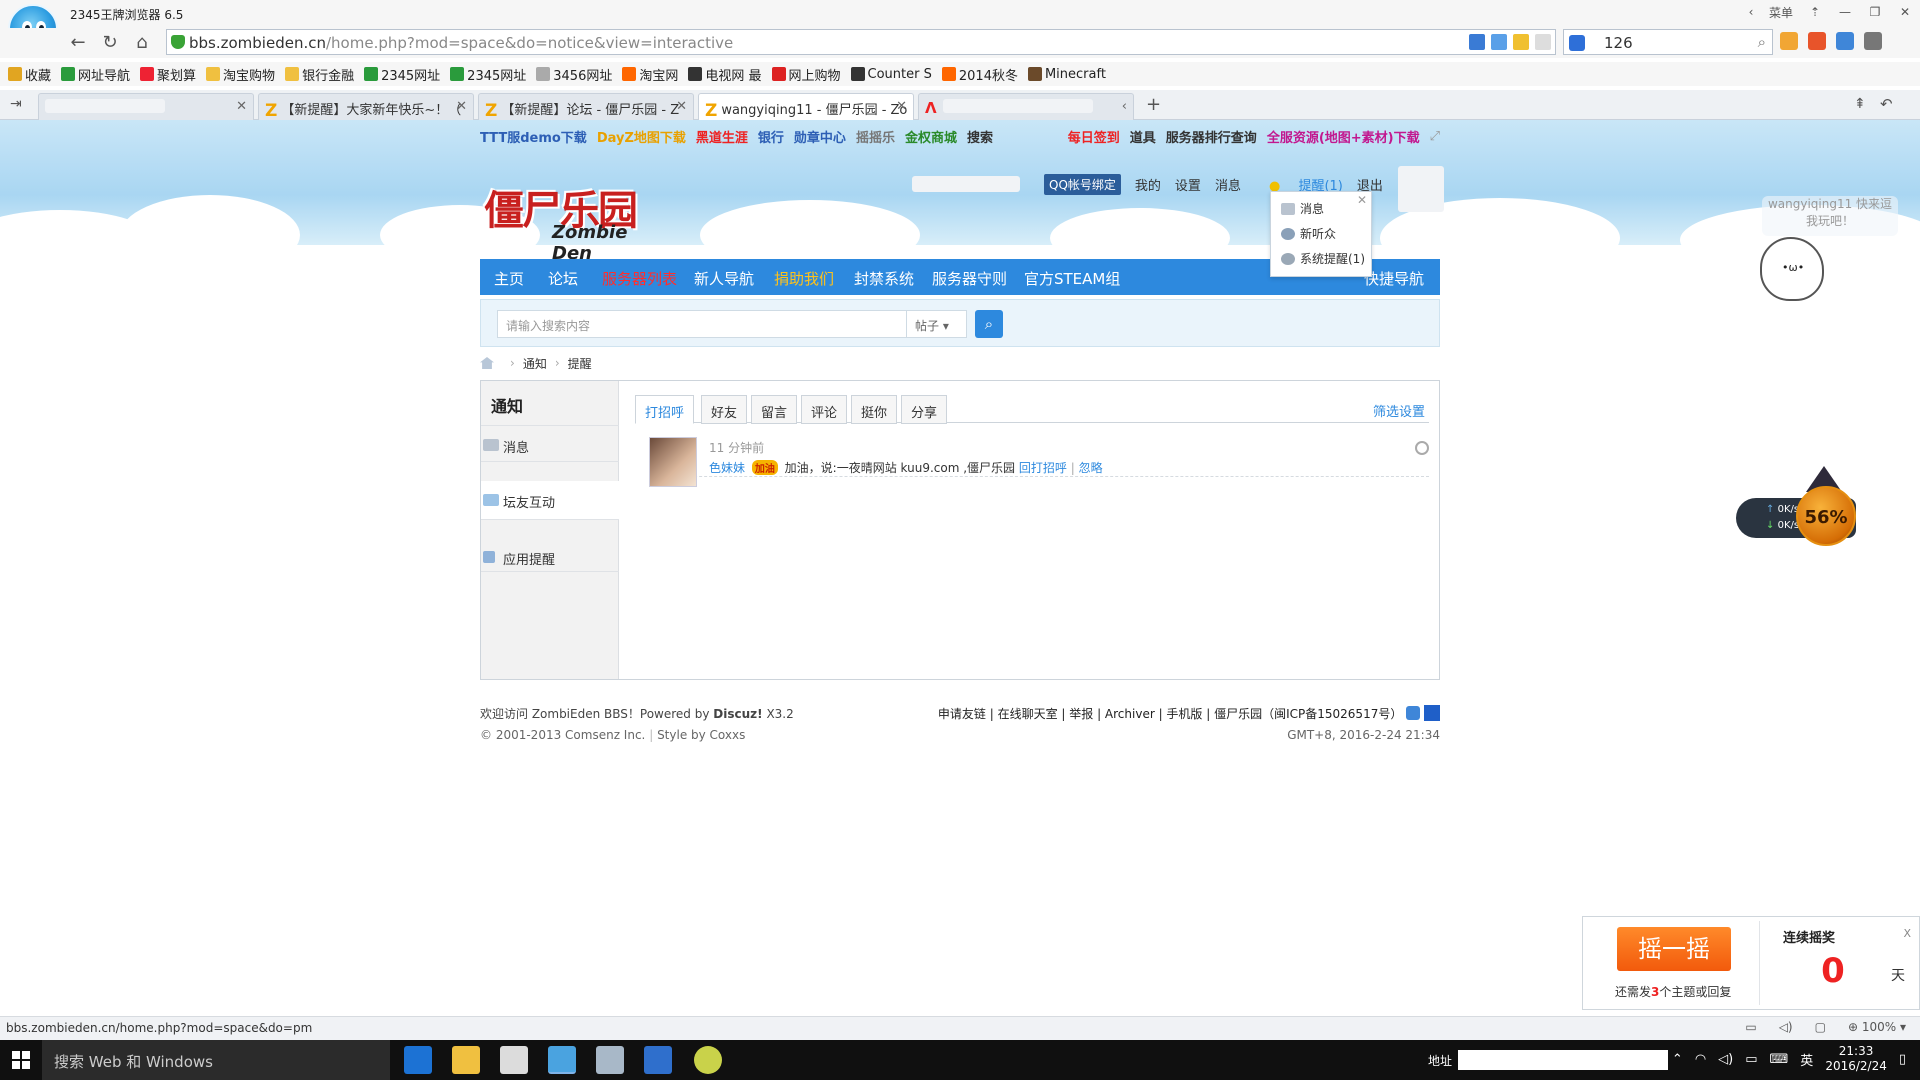  I want to click on qr-icon, so click(1499, 42).